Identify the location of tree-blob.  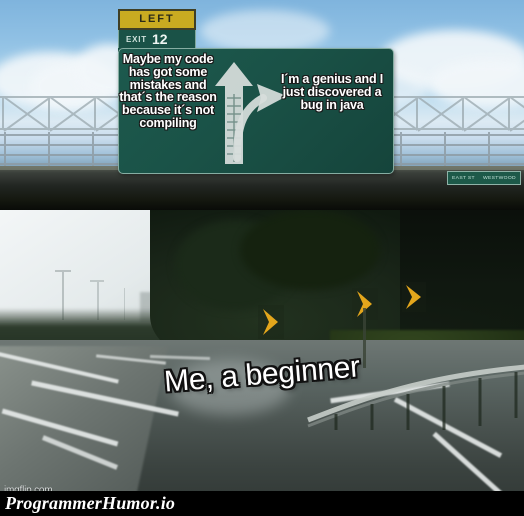
(310, 250).